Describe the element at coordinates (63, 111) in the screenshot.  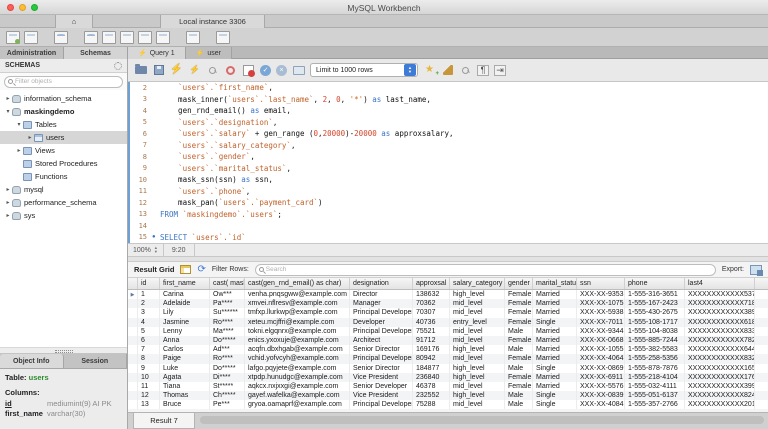
I see `tree-item-maskingdemo: ▾ maskingdemo` at that location.